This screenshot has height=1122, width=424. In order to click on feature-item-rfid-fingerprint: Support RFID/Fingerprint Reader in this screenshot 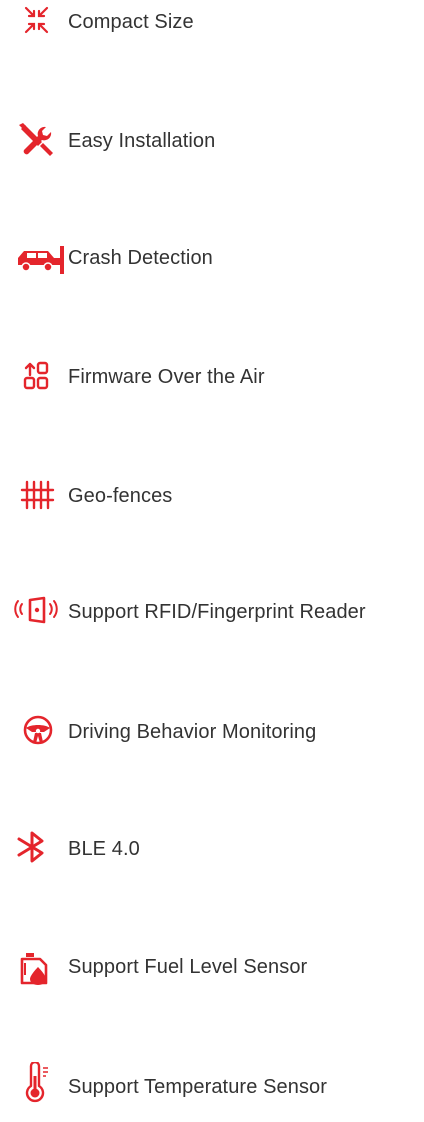, I will do `click(212, 612)`.